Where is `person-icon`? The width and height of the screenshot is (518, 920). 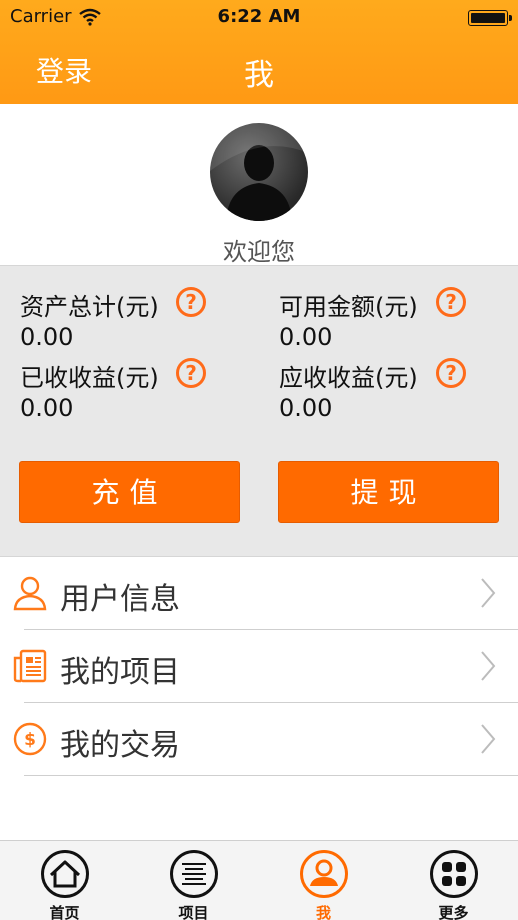 person-icon is located at coordinates (324, 874).